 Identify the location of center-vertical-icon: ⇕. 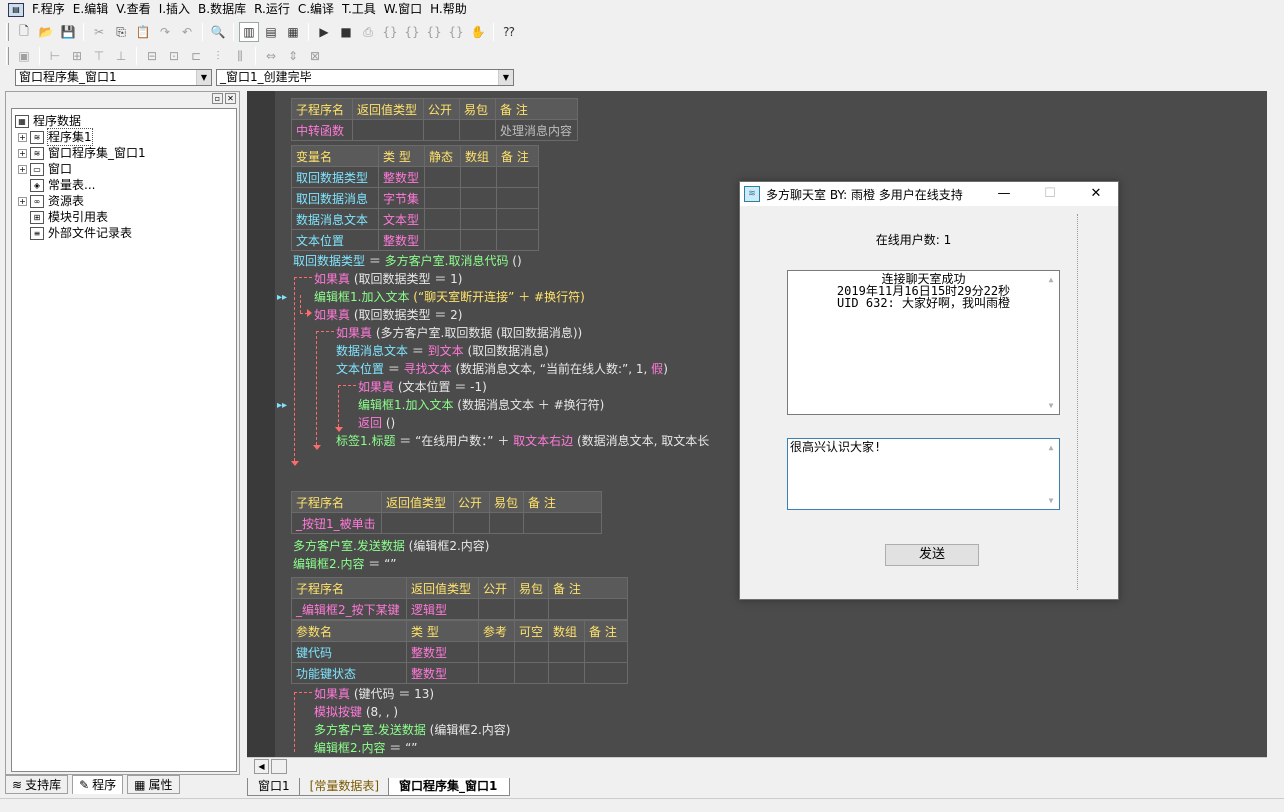
(293, 56).